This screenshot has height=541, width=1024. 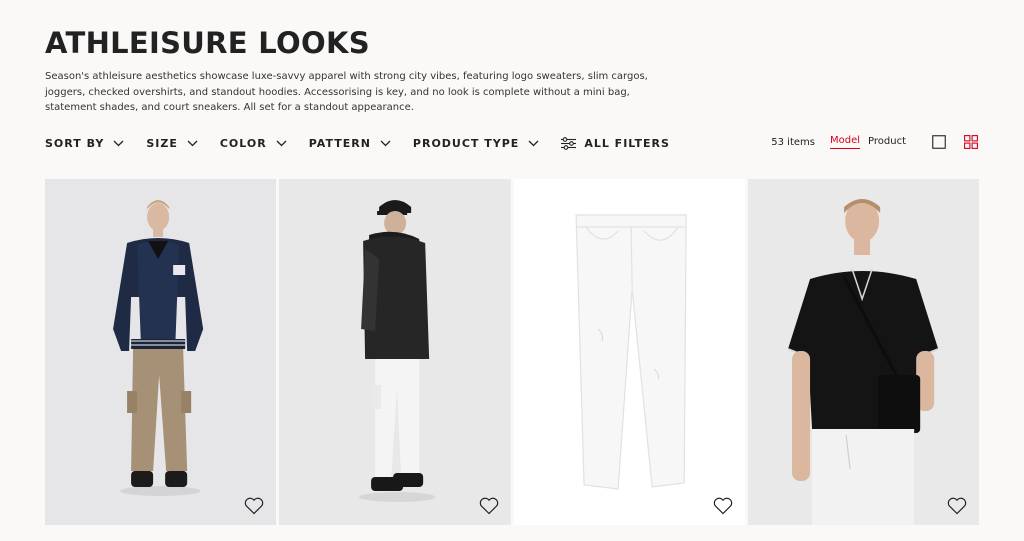 What do you see at coordinates (887, 142) in the screenshot?
I see `product-view-toggle: Product` at bounding box center [887, 142].